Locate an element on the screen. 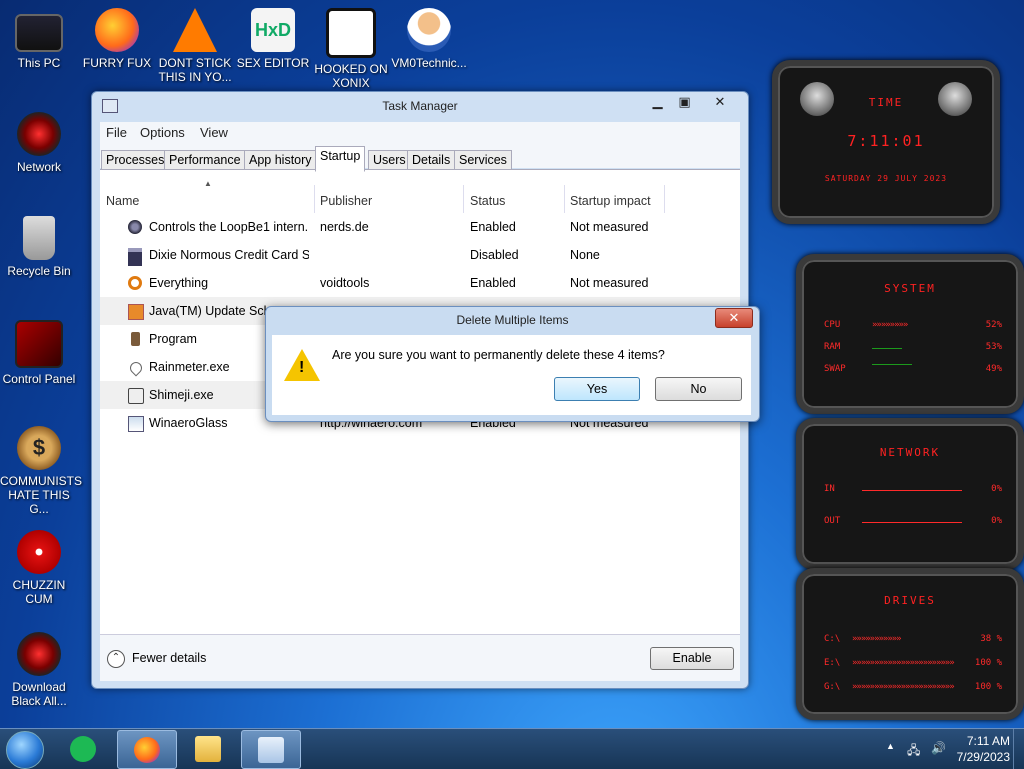 This screenshot has height=769, width=1024. close-button: ✕ is located at coordinates (720, 102).